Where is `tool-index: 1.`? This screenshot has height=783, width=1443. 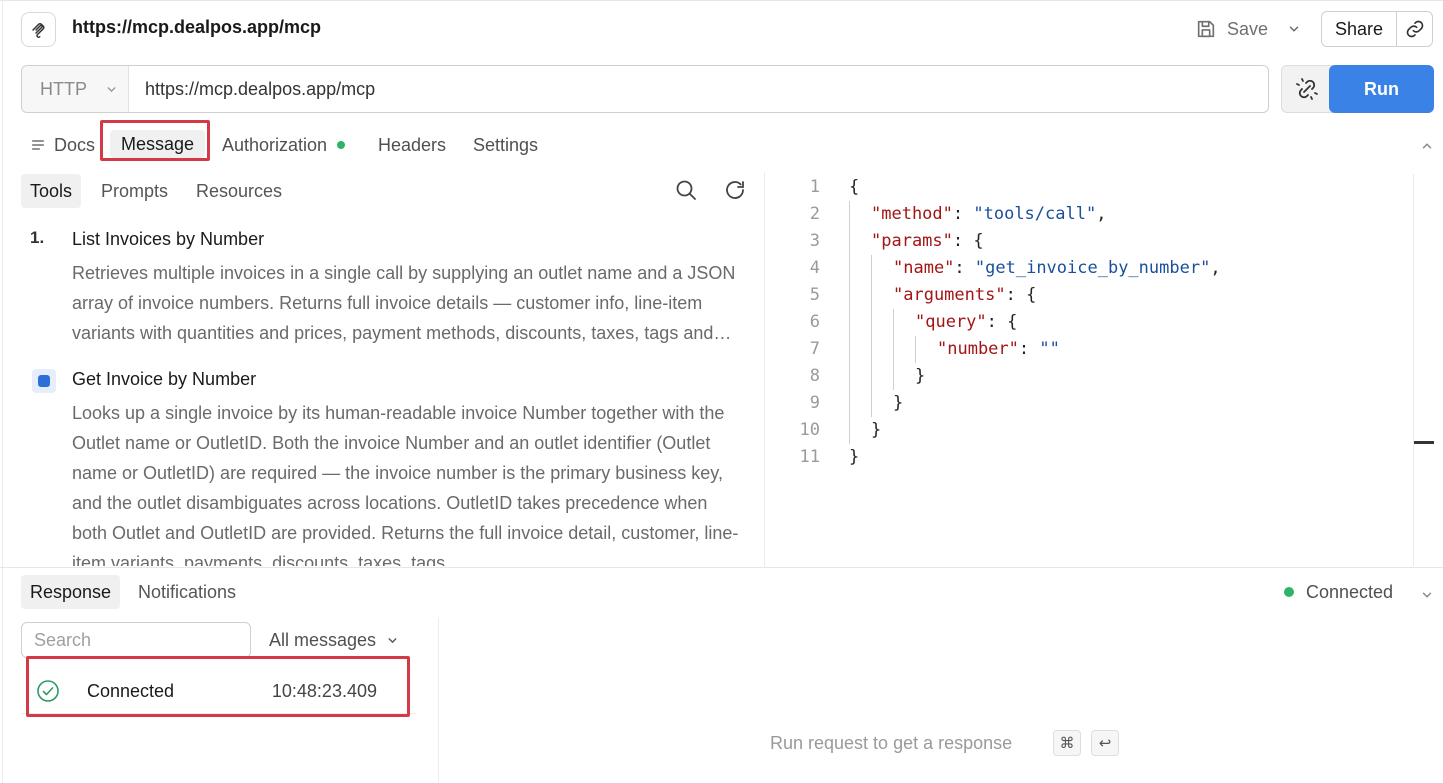 tool-index: 1. is located at coordinates (37, 237).